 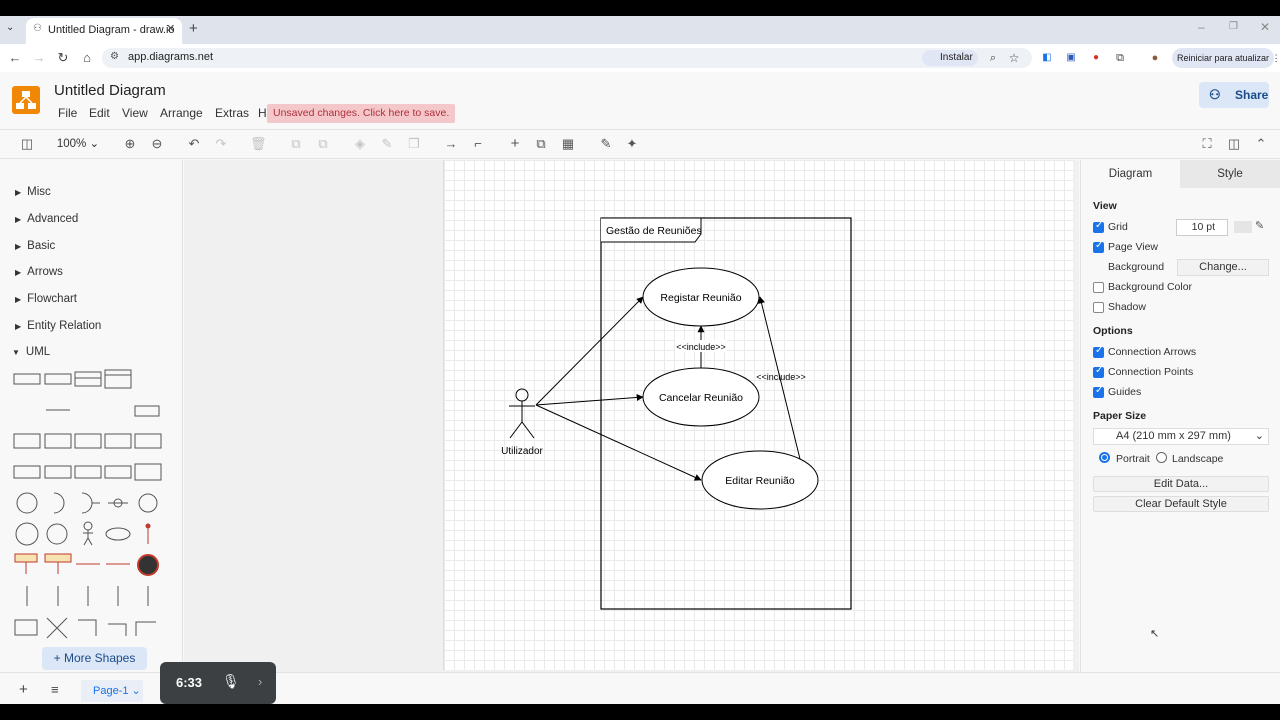 I want to click on menu-arrange: Arrange, so click(x=181, y=113).